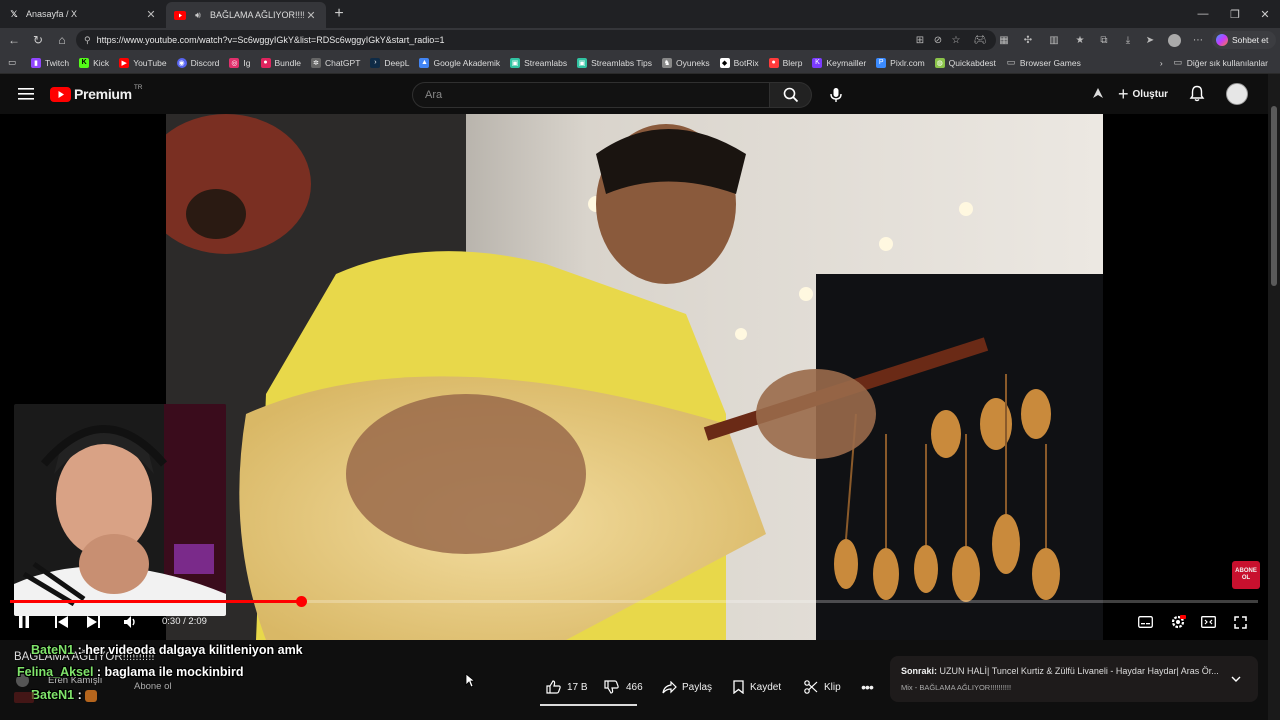  What do you see at coordinates (956, 40) in the screenshot?
I see `favorite-star-icon: ☆` at bounding box center [956, 40].